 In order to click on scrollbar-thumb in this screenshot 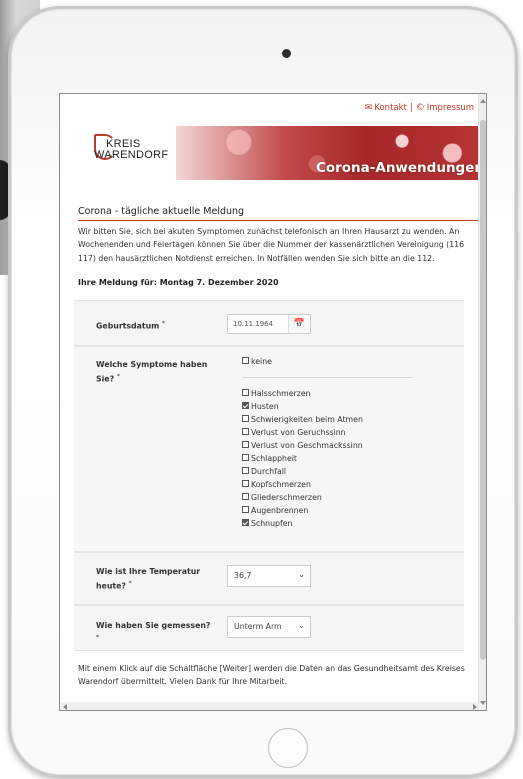, I will do `click(483, 390)`.